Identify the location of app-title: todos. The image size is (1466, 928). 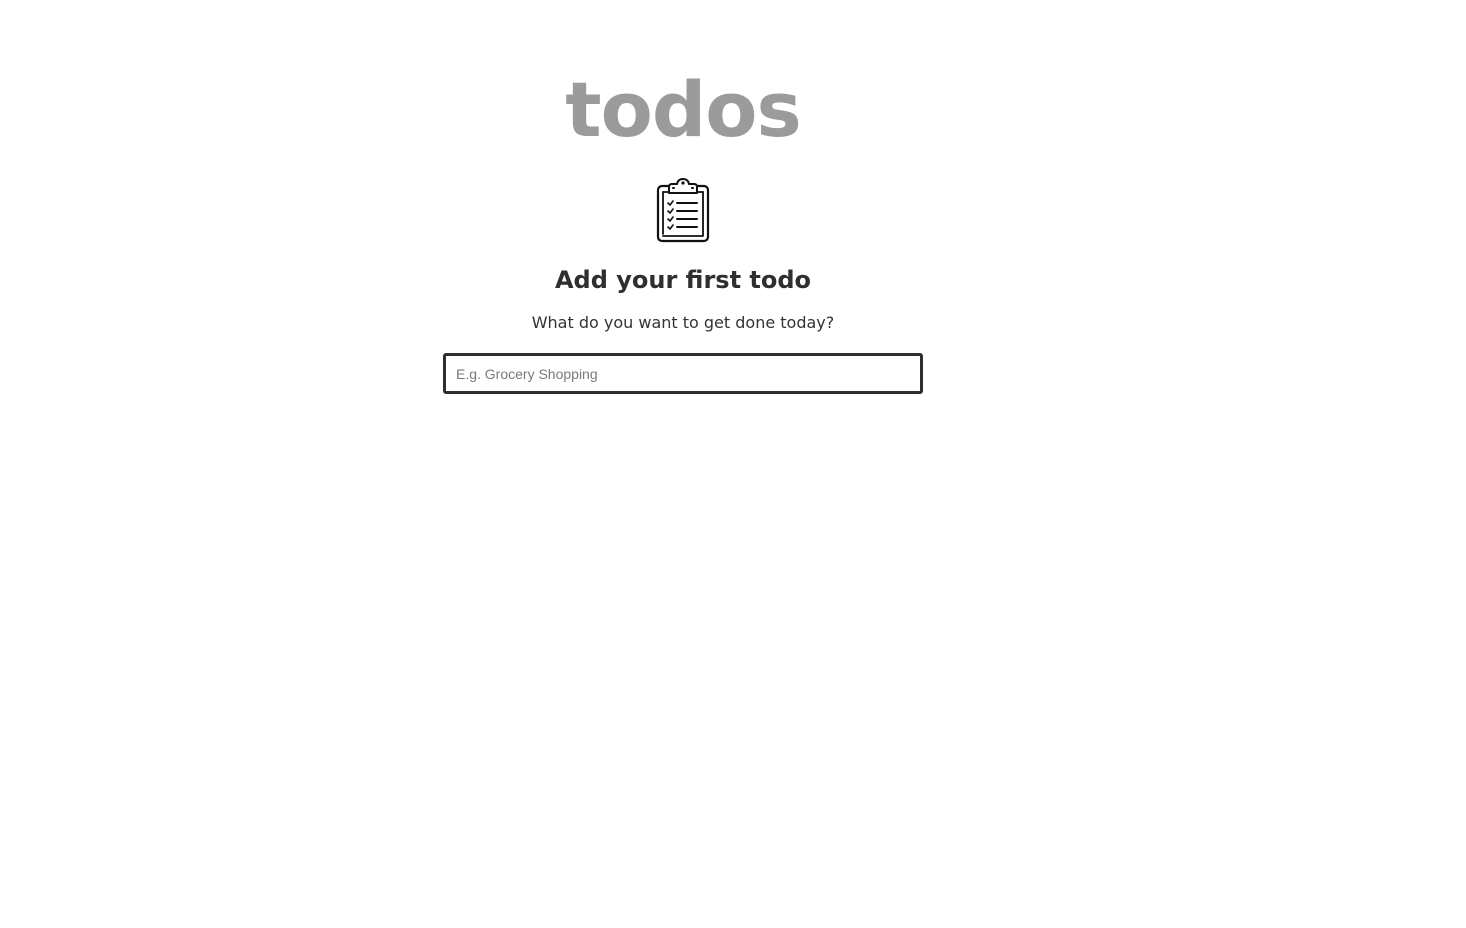
(683, 109).